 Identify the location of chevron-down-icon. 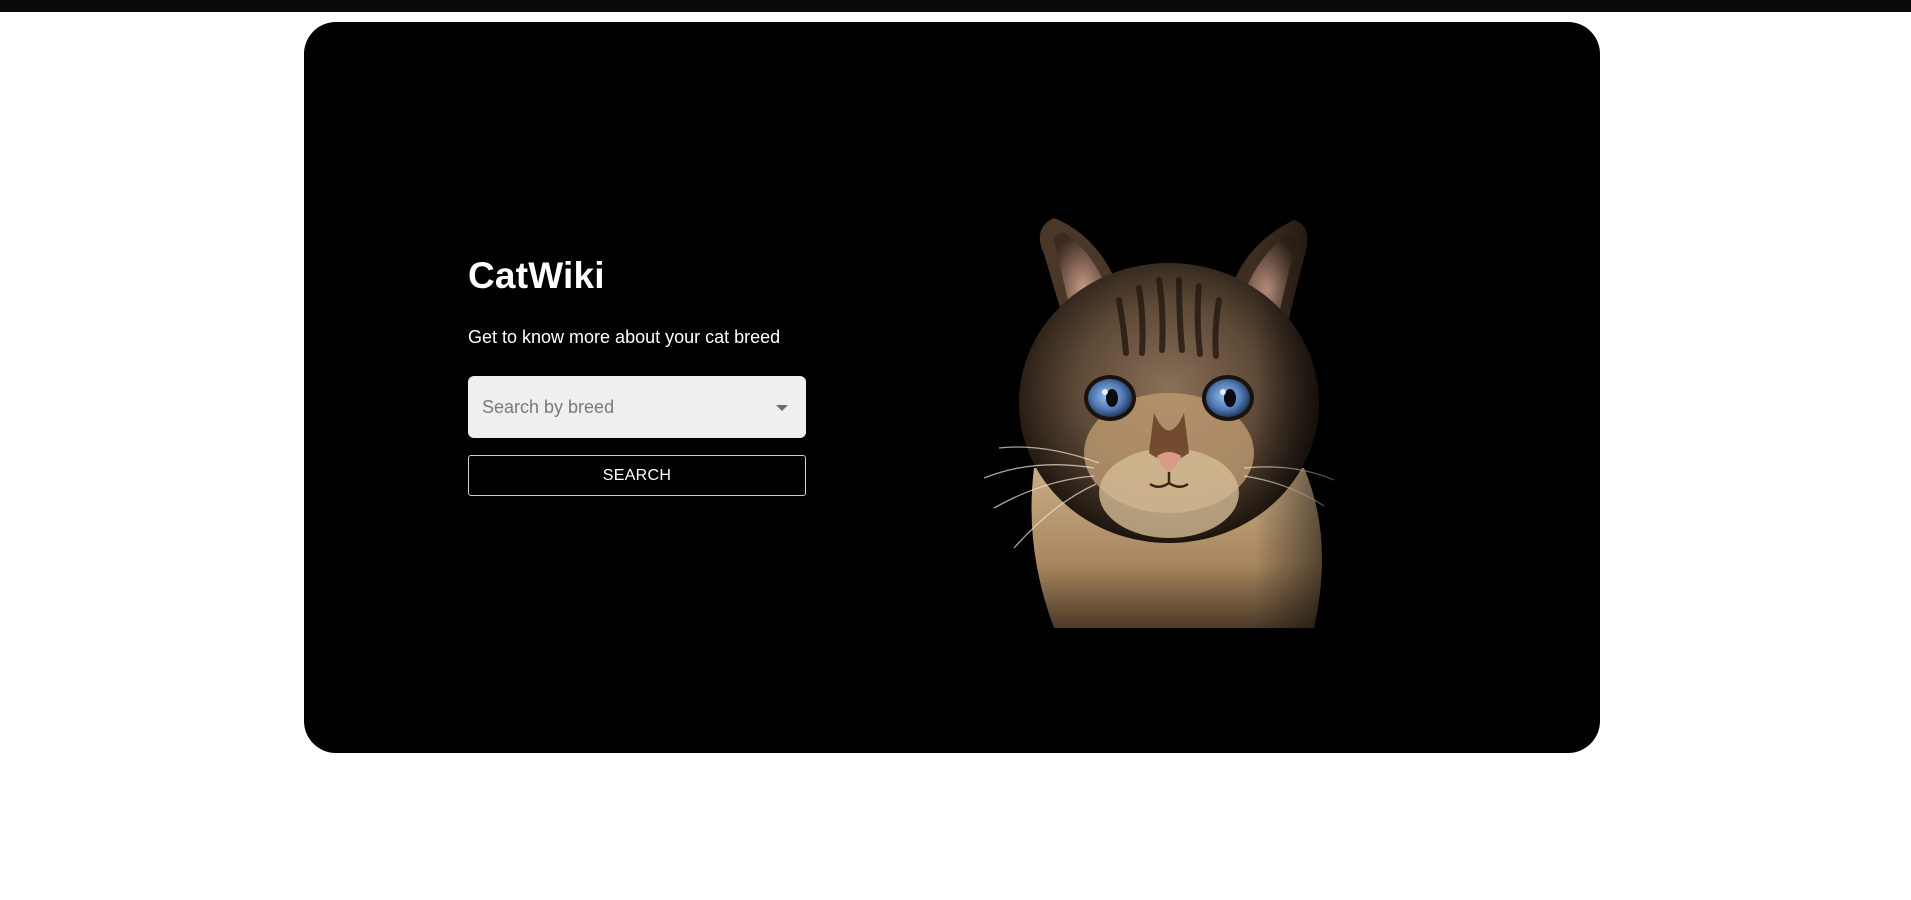
(782, 408).